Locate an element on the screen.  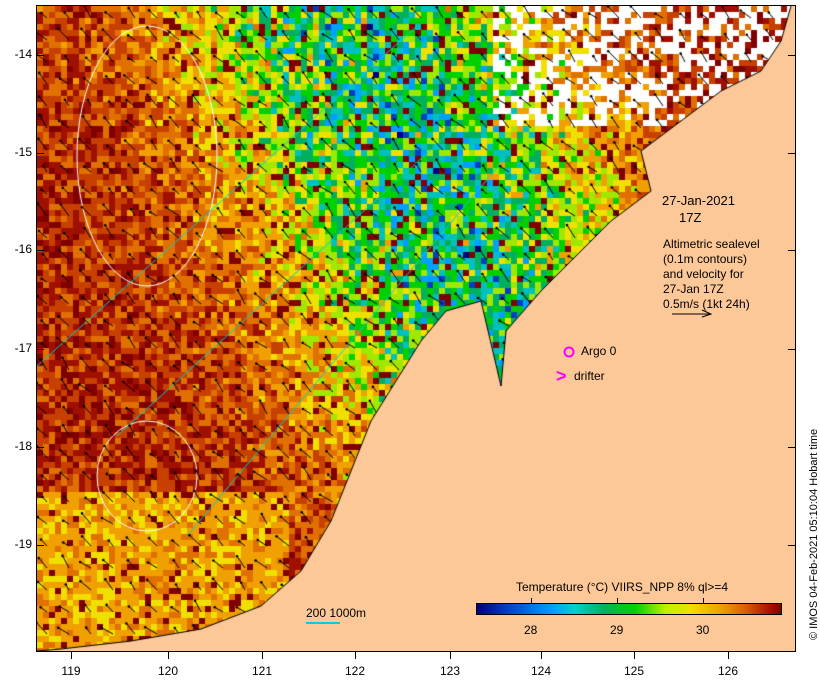
lat-label: -19 is located at coordinates (23, 544).